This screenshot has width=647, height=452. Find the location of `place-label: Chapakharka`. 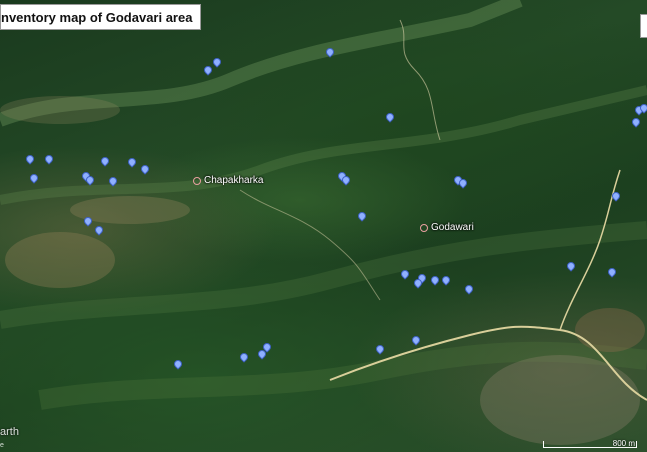

place-label: Chapakharka is located at coordinates (234, 180).